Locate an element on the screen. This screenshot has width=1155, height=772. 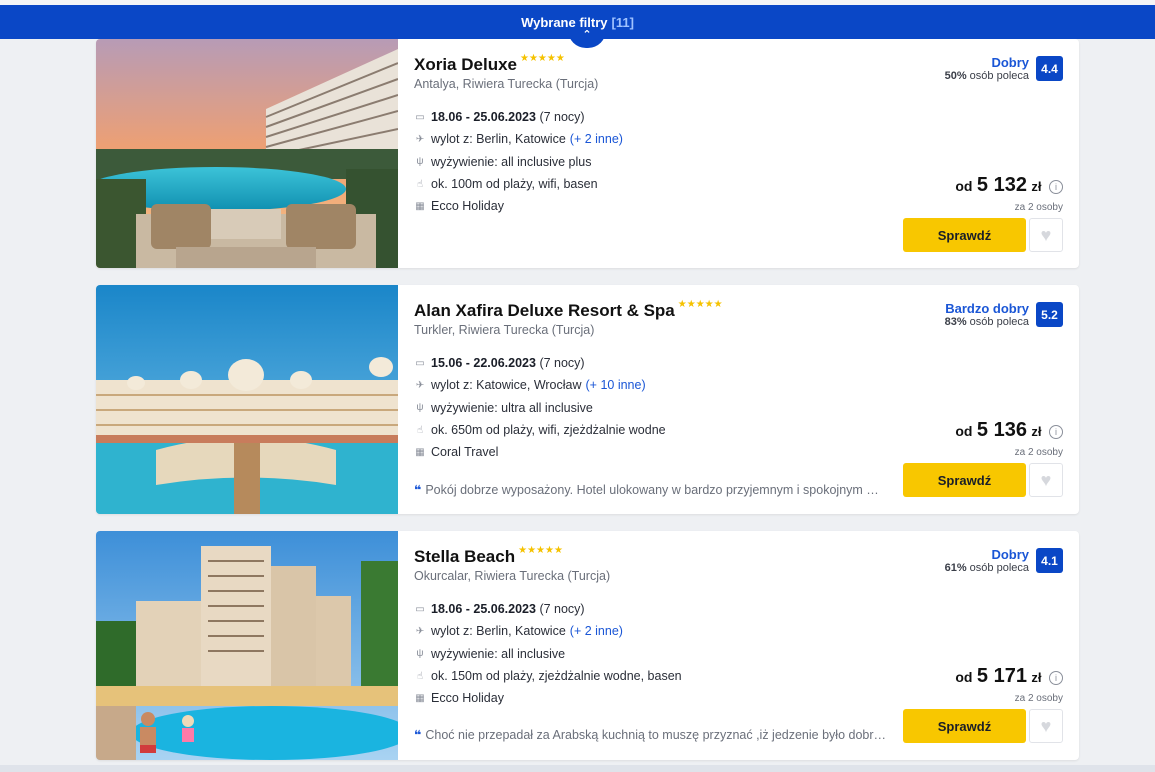
offer-price: od 5 171 zł i za 2 osoby is located at coordinates (1009, 684).